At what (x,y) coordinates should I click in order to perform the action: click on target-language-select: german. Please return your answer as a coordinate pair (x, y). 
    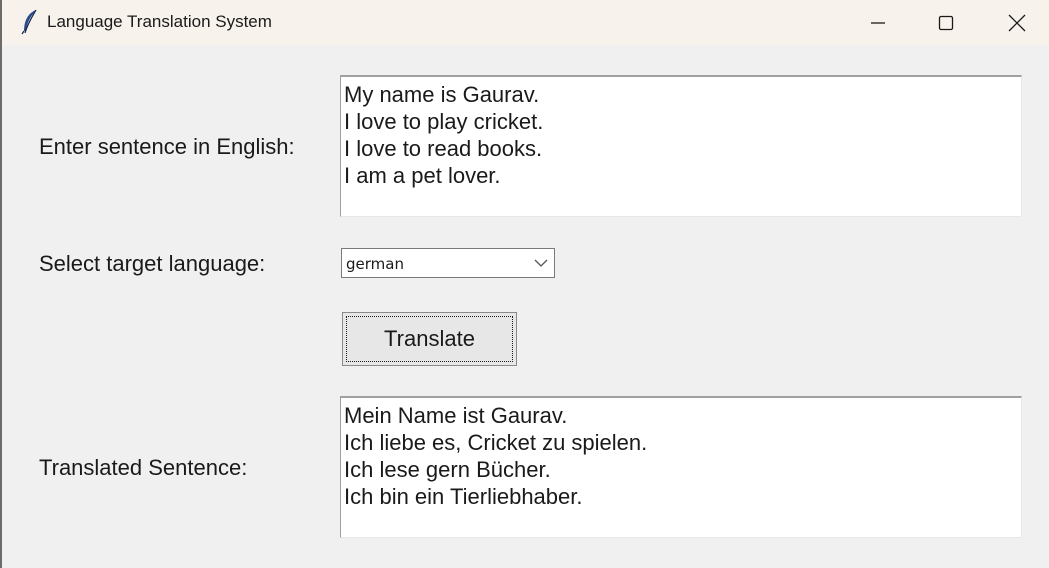
    Looking at the image, I should click on (448, 263).